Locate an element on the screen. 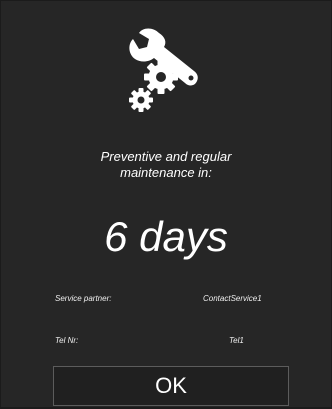 The image size is (332, 409). tel-label: Tel Nr: is located at coordinates (67, 340).